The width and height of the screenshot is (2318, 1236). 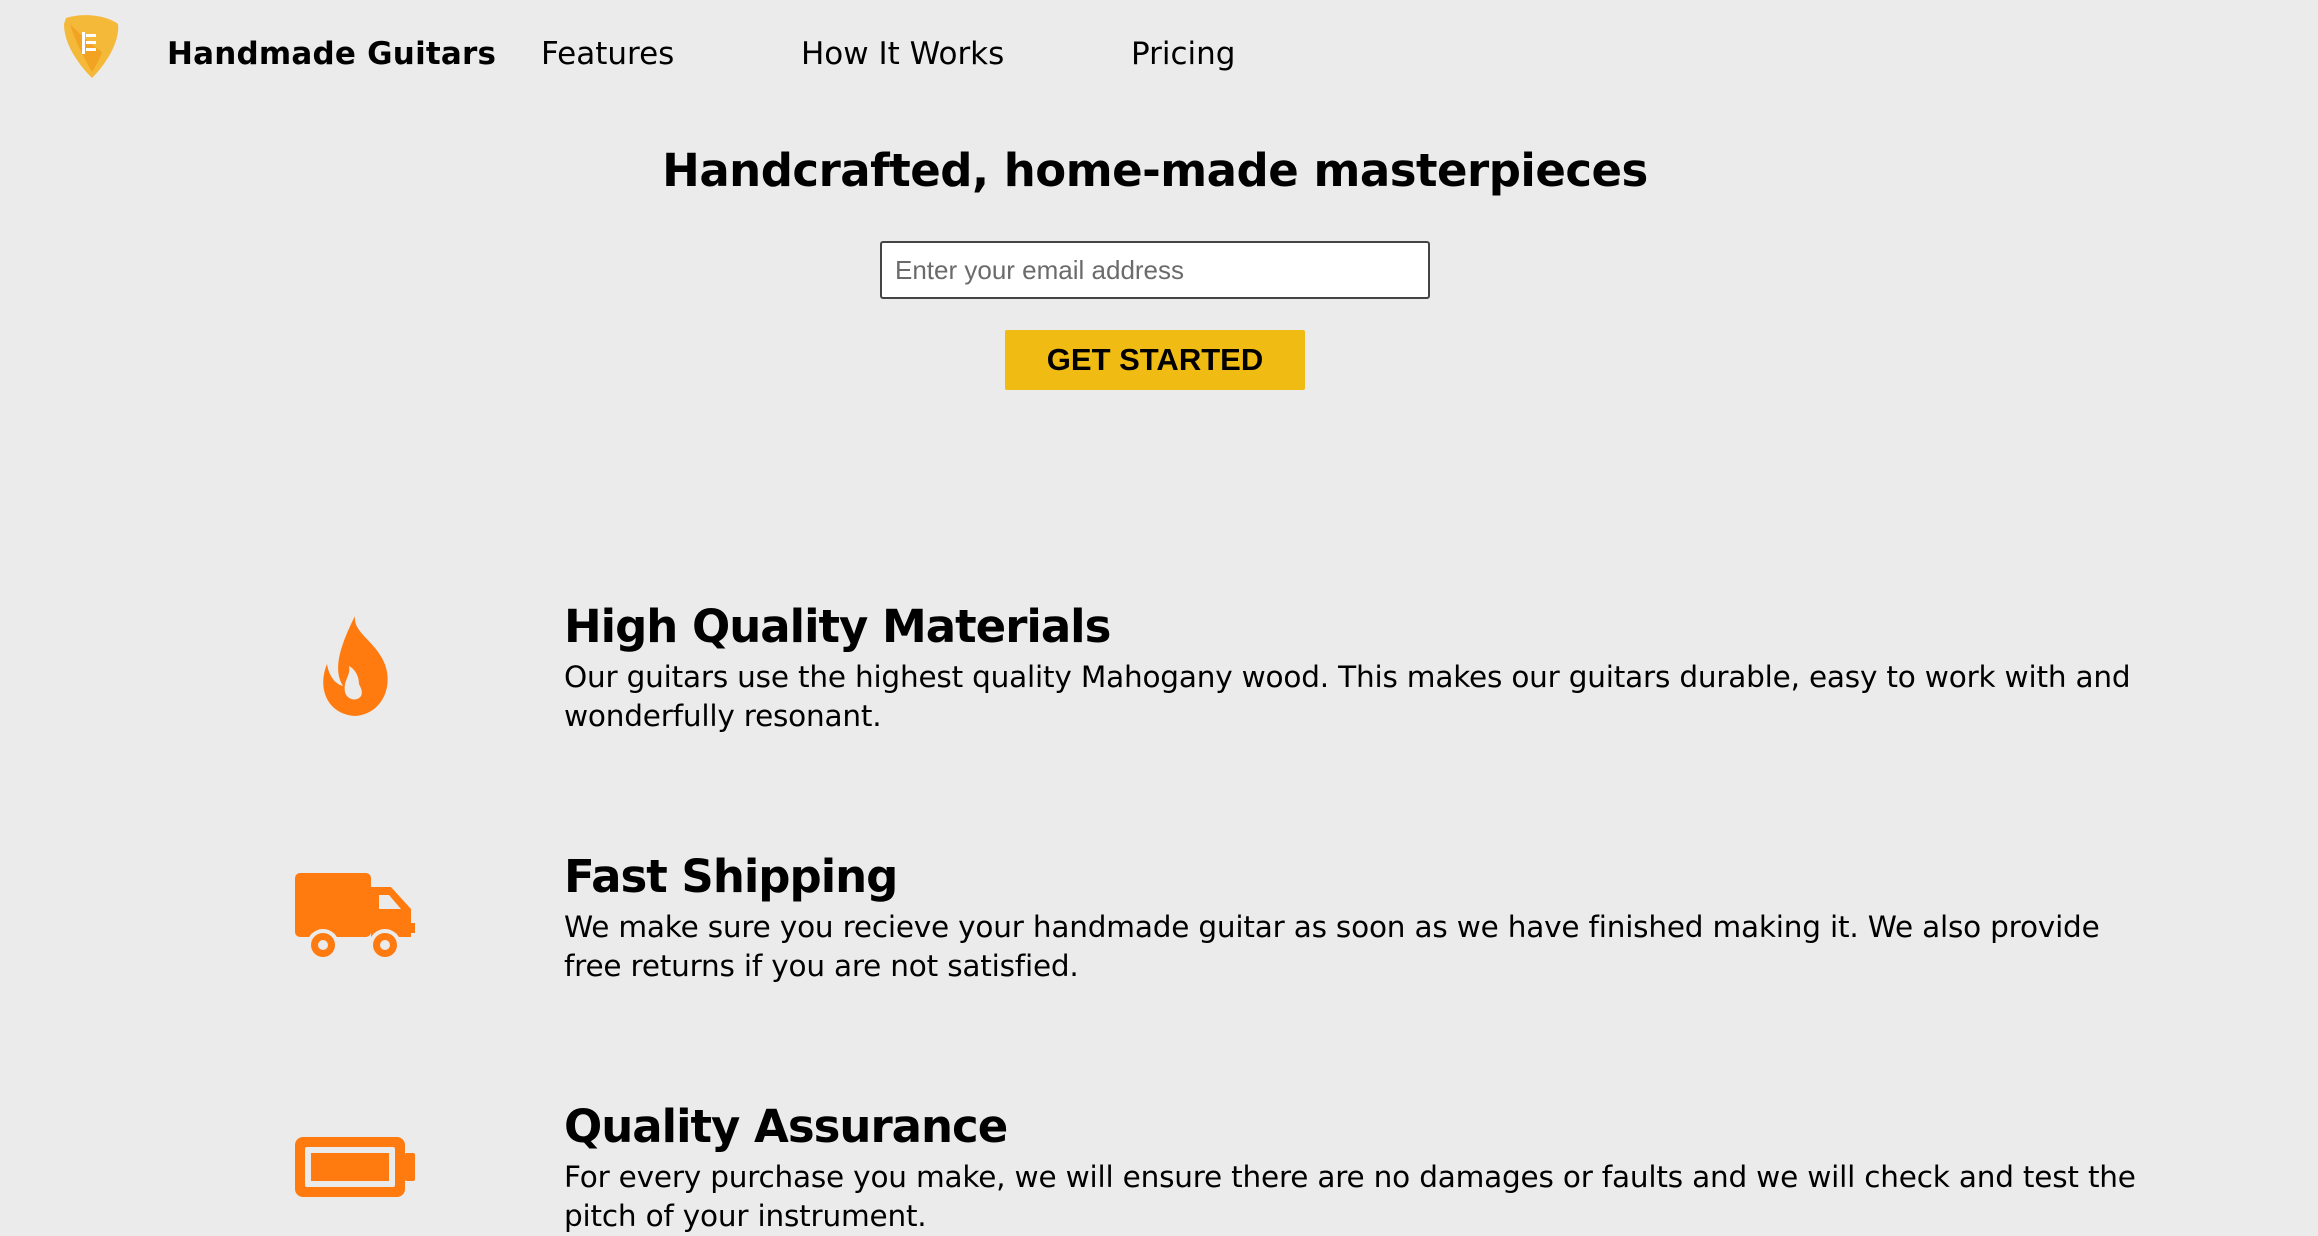 What do you see at coordinates (91, 48) in the screenshot?
I see `guitar-pick-icon` at bounding box center [91, 48].